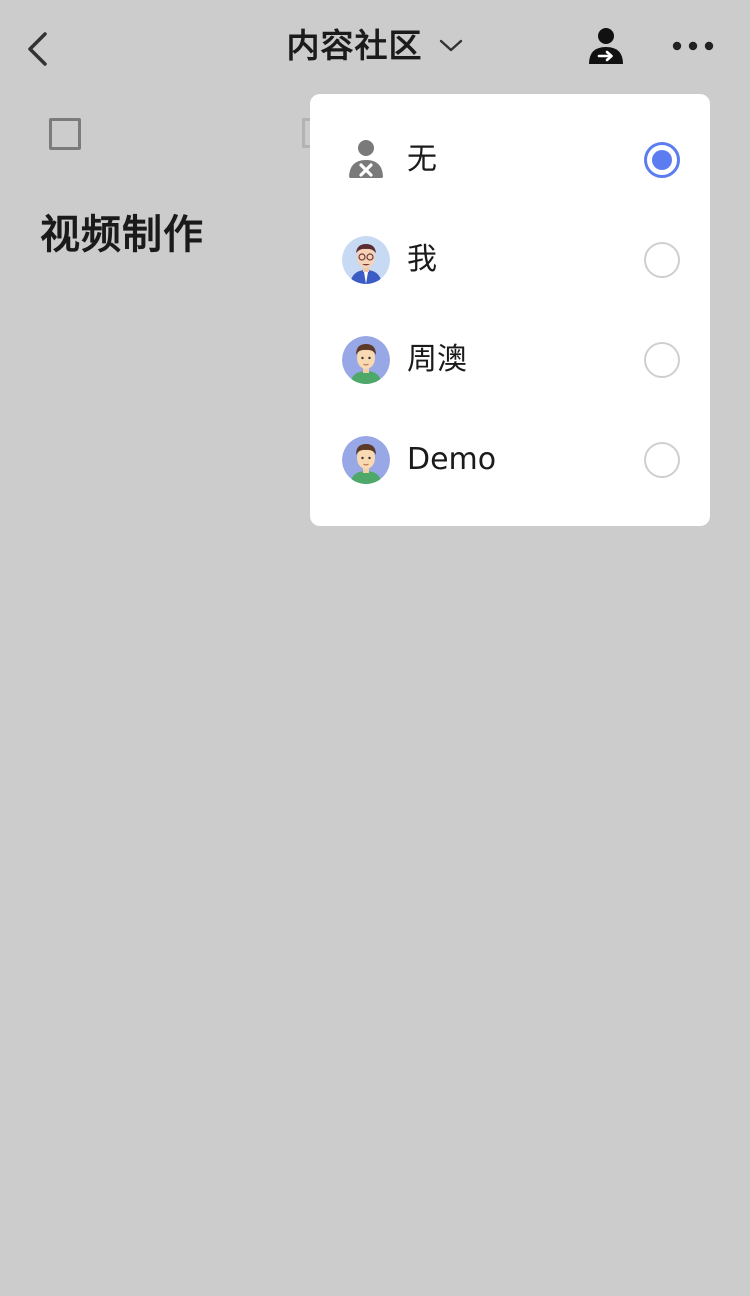  I want to click on page-title: 内容社区, so click(354, 46).